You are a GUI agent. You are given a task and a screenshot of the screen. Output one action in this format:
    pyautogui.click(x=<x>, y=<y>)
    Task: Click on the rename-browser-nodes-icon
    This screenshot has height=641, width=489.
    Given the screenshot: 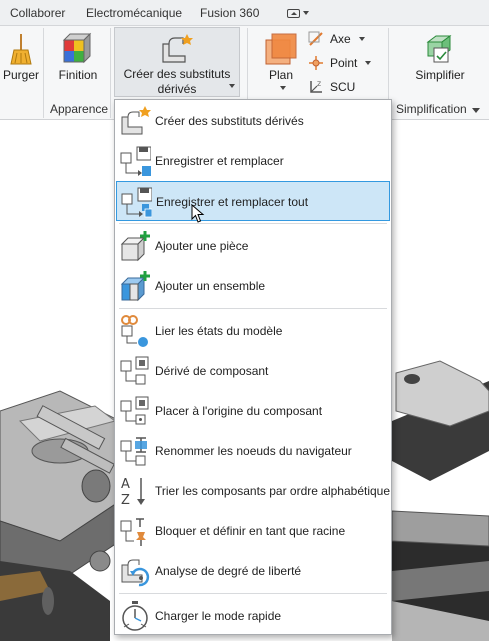 What is the action you would take?
    pyautogui.click(x=133, y=451)
    